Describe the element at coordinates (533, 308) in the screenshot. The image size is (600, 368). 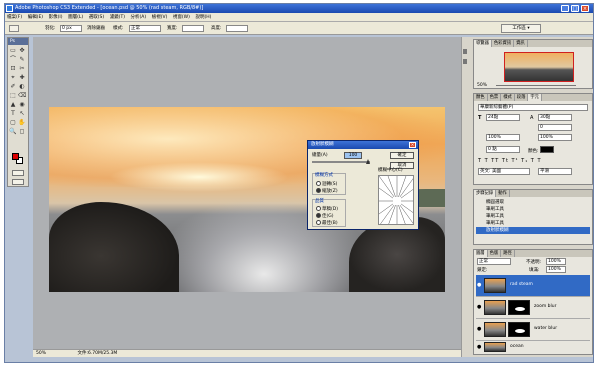
I see `layer-row-zoom-blur: ● zoom blur` at that location.